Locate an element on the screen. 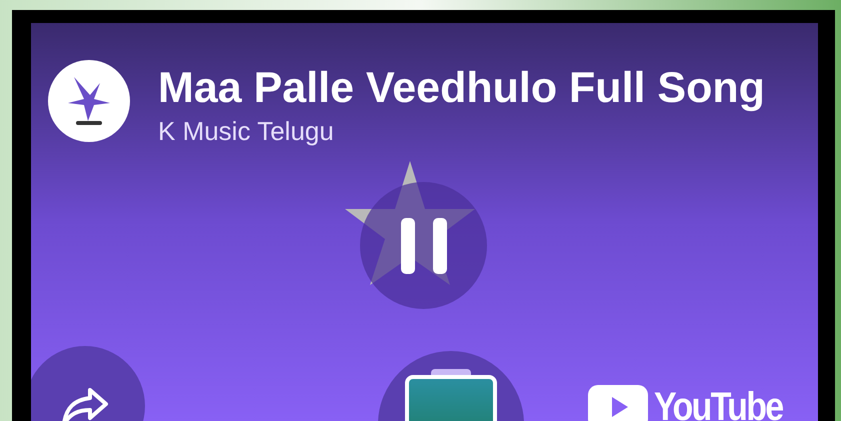 This screenshot has width=841, height=421. youtube-logo-icon is located at coordinates (618, 403).